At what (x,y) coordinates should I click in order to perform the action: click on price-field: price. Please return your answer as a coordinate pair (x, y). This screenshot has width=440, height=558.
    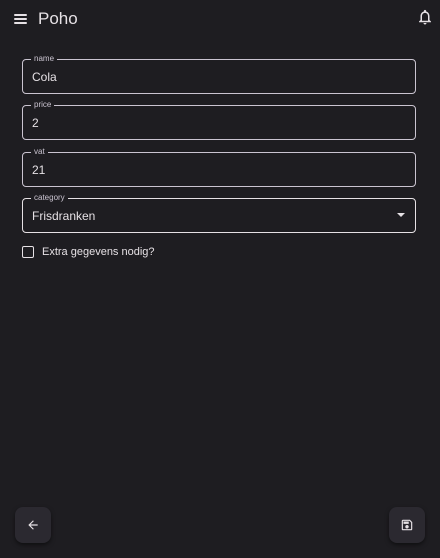
    Looking at the image, I should click on (219, 119).